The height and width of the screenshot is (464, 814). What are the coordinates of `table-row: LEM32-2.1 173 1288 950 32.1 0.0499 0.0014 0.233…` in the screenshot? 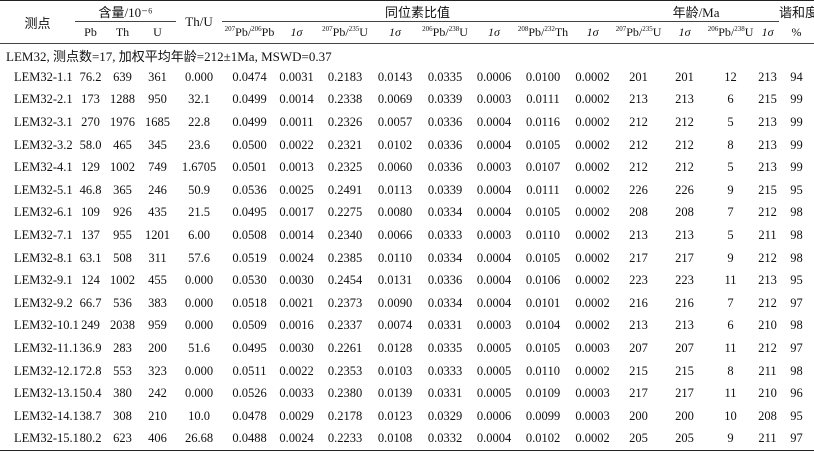 It's located at (407, 100).